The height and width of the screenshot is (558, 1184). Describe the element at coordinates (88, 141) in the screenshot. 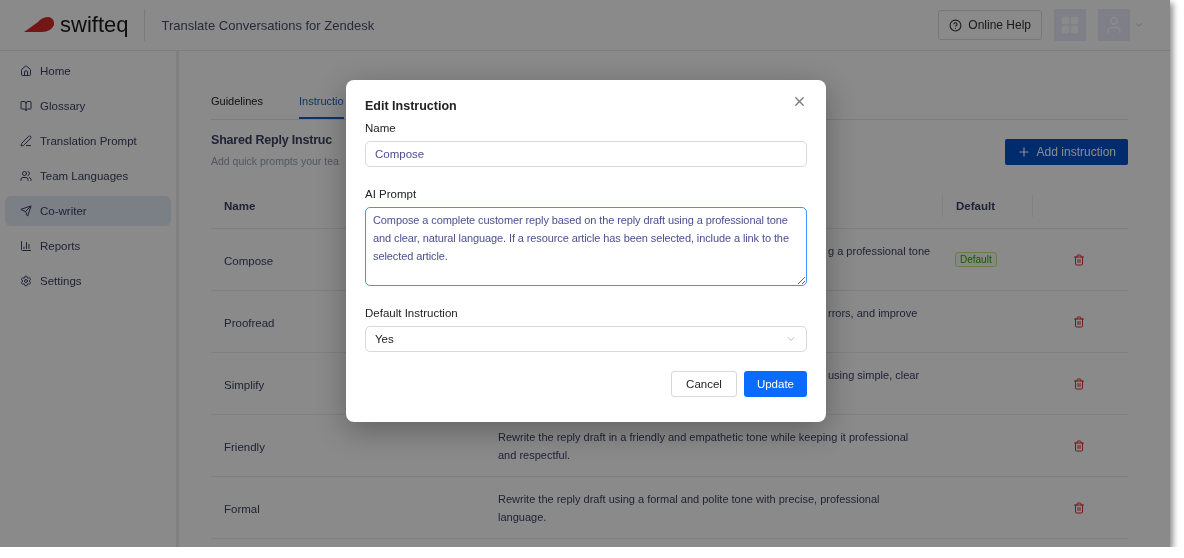

I see `sidebar-item: Translation Prompt` at that location.